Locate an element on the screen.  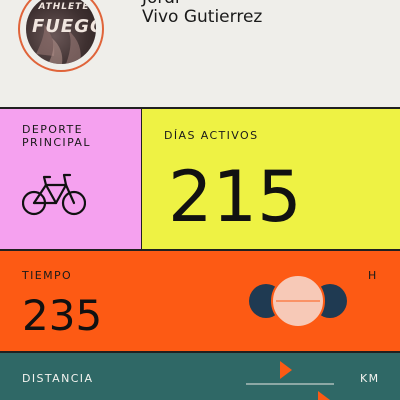
time-label: TIEMPO is located at coordinates (47, 275).